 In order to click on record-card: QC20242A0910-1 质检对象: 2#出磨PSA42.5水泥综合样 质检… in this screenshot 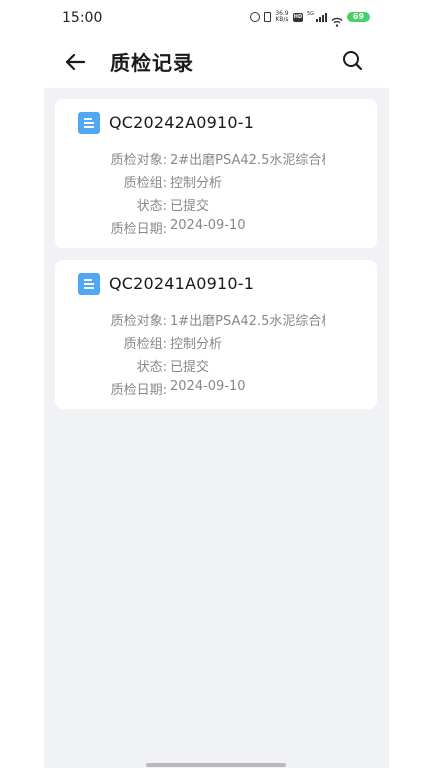, I will do `click(216, 173)`.